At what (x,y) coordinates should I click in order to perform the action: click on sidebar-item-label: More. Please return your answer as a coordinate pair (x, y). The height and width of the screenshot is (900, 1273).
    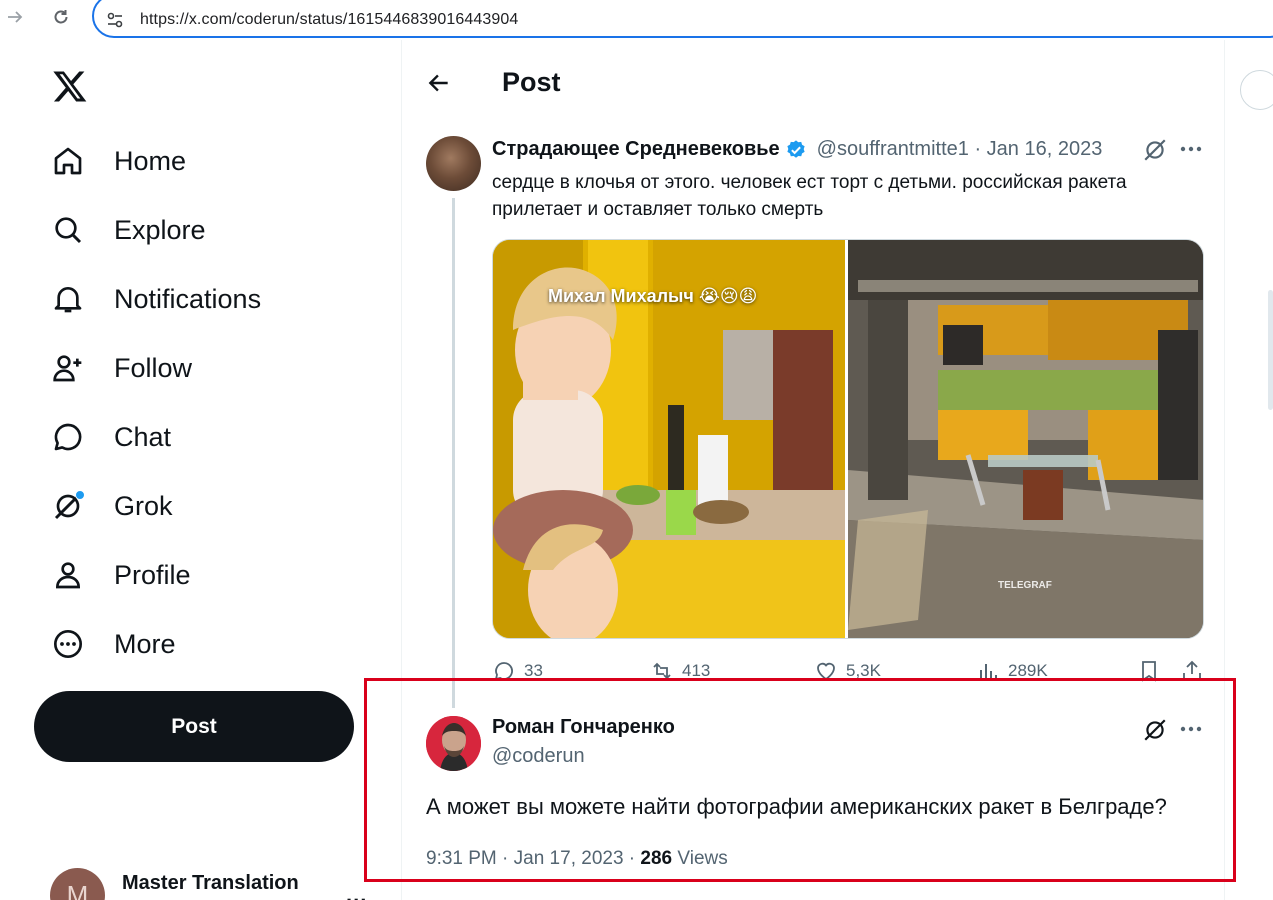
    Looking at the image, I should click on (145, 643).